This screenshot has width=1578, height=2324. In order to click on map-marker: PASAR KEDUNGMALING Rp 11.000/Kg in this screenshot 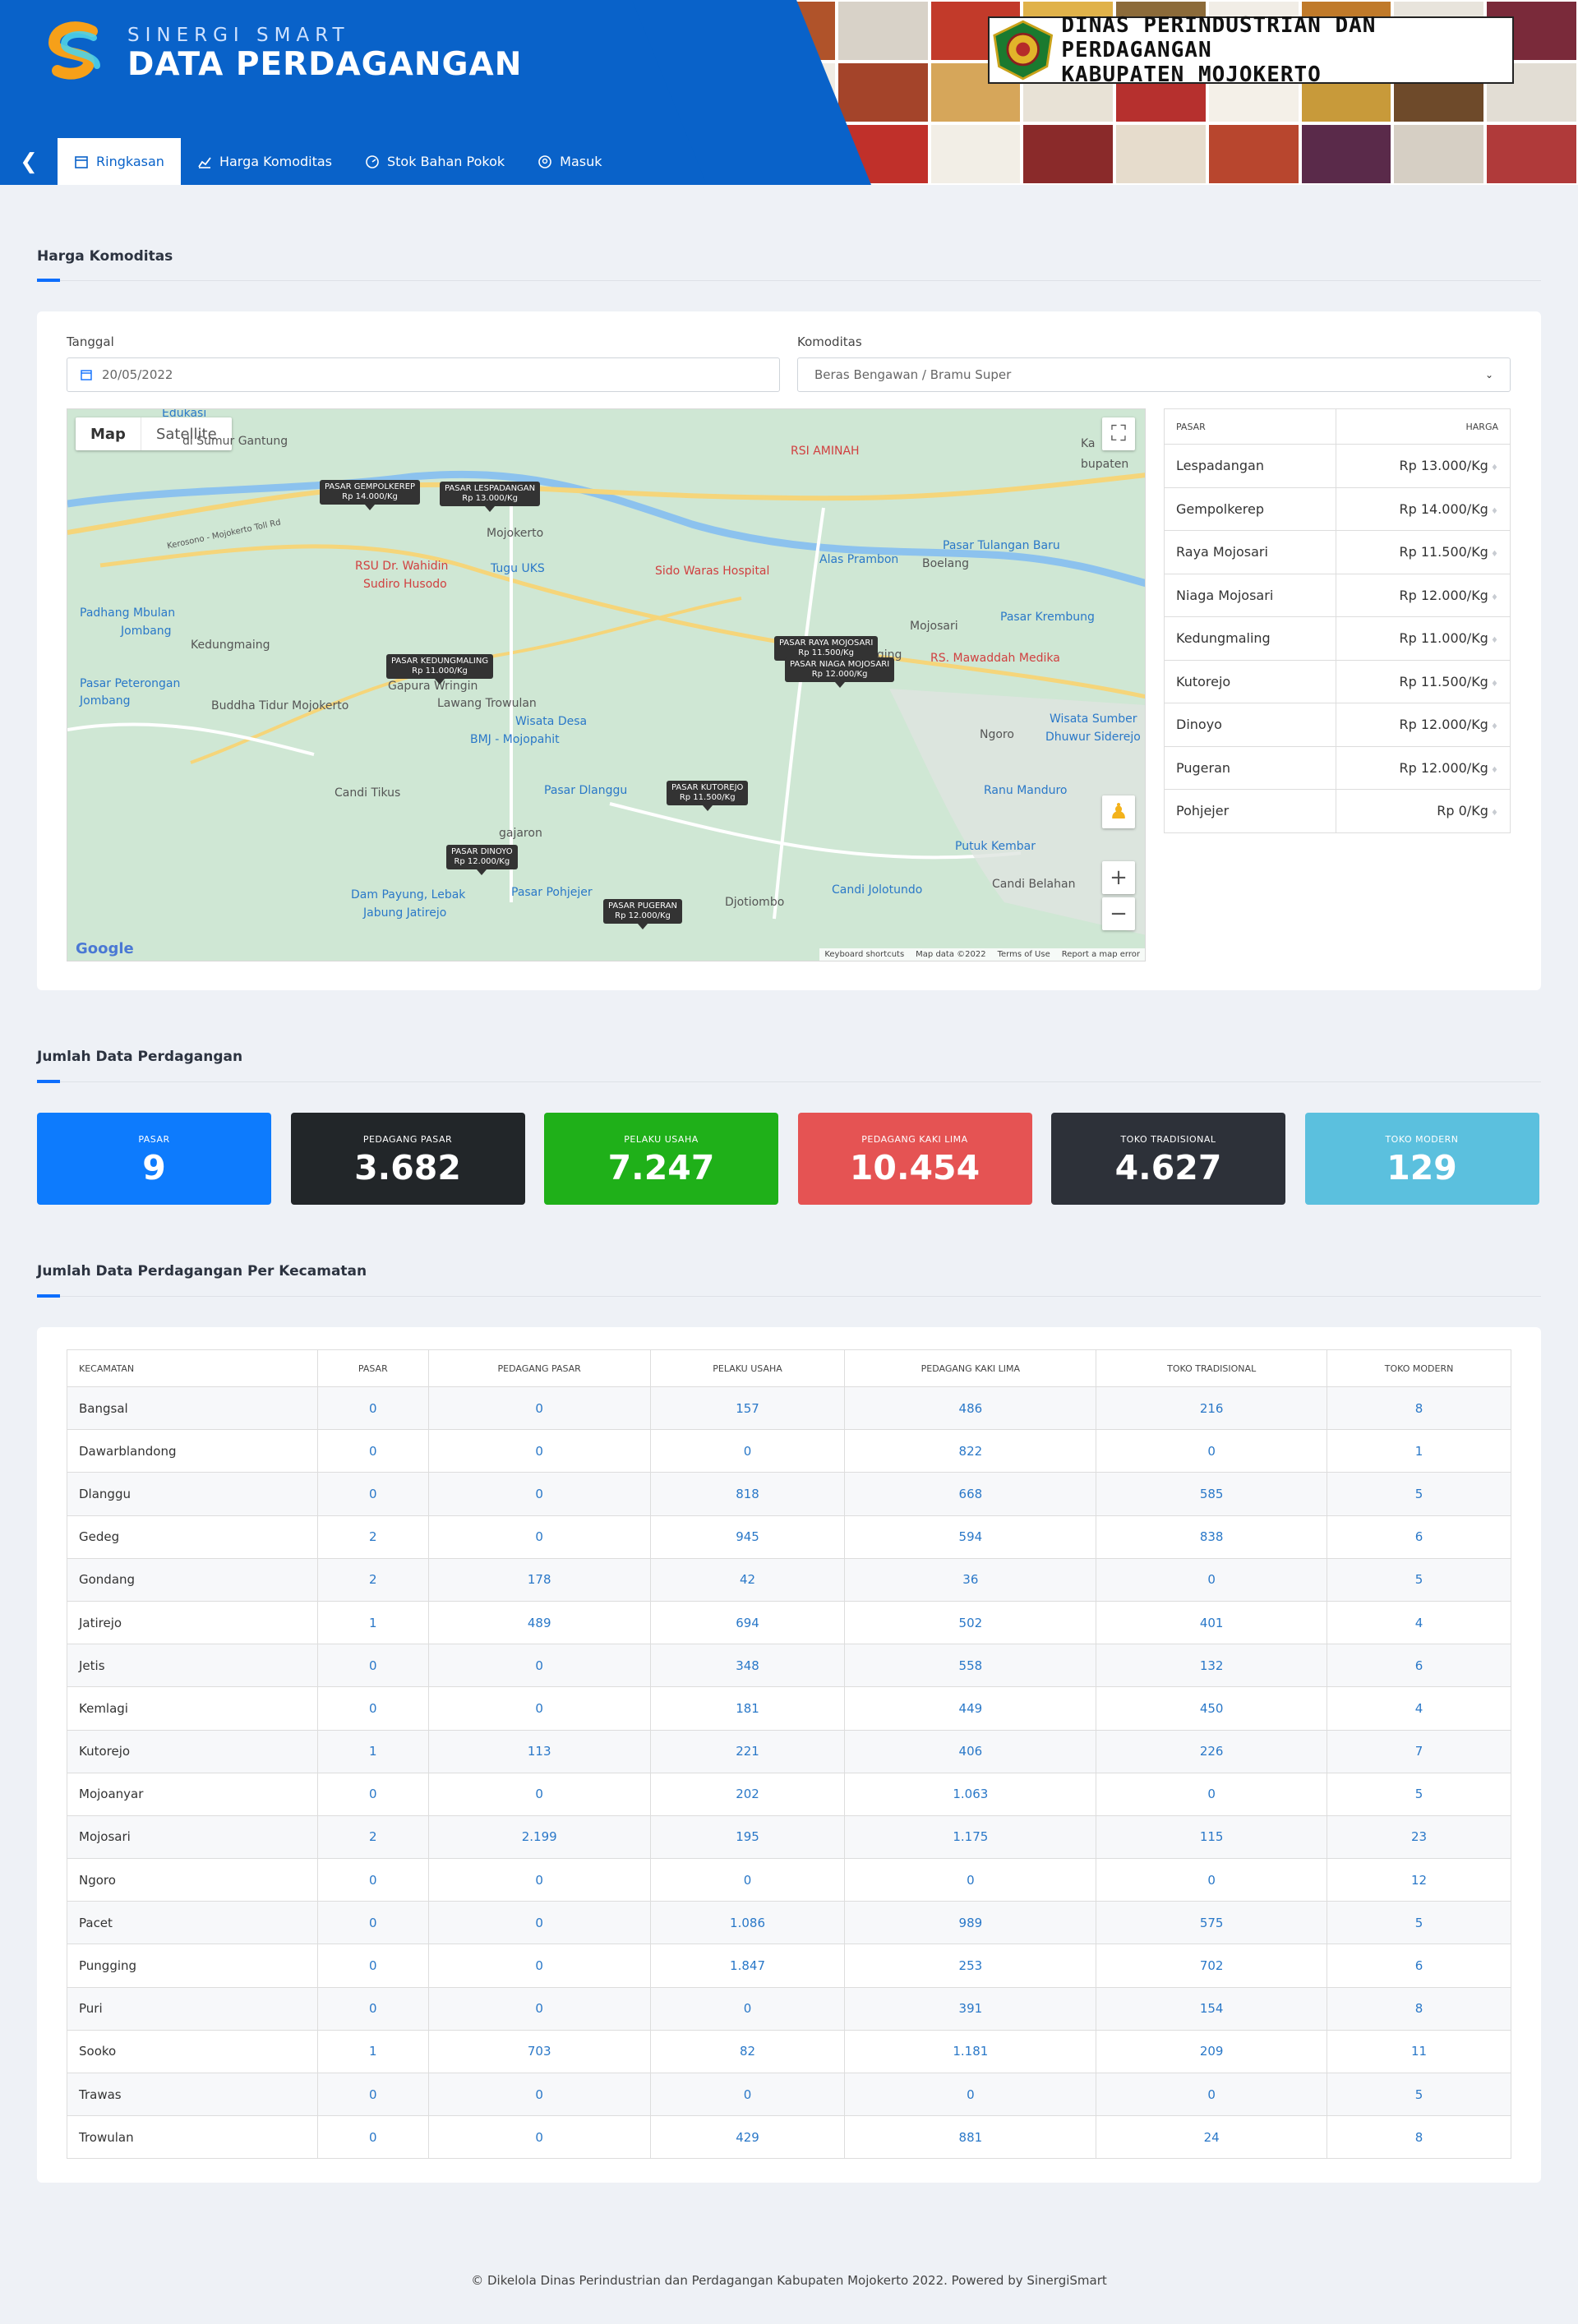, I will do `click(440, 669)`.